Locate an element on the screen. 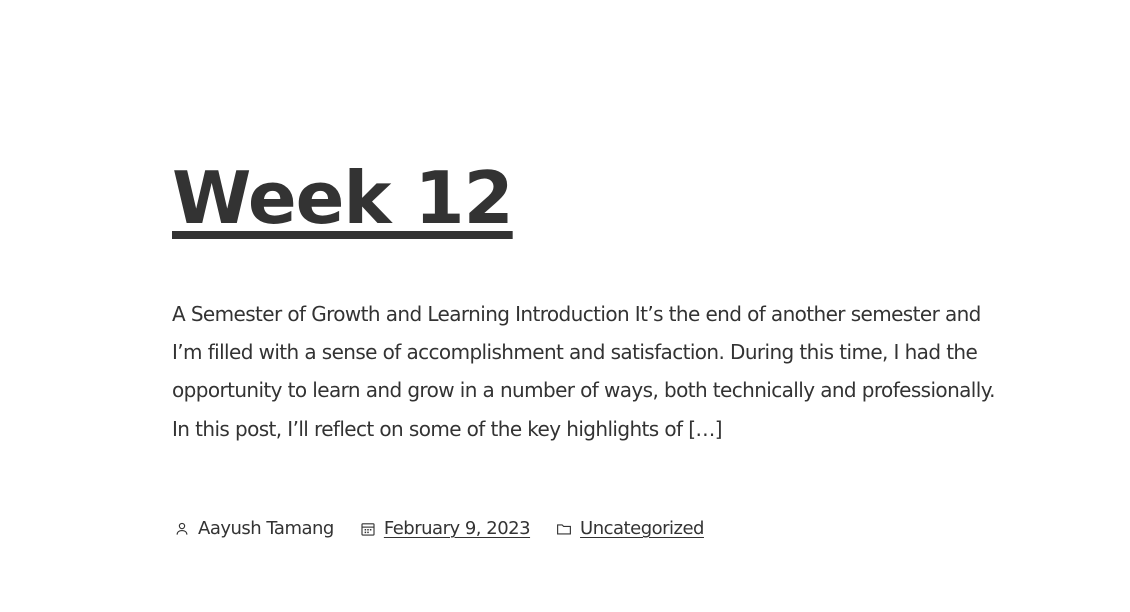  person-icon is located at coordinates (182, 529).